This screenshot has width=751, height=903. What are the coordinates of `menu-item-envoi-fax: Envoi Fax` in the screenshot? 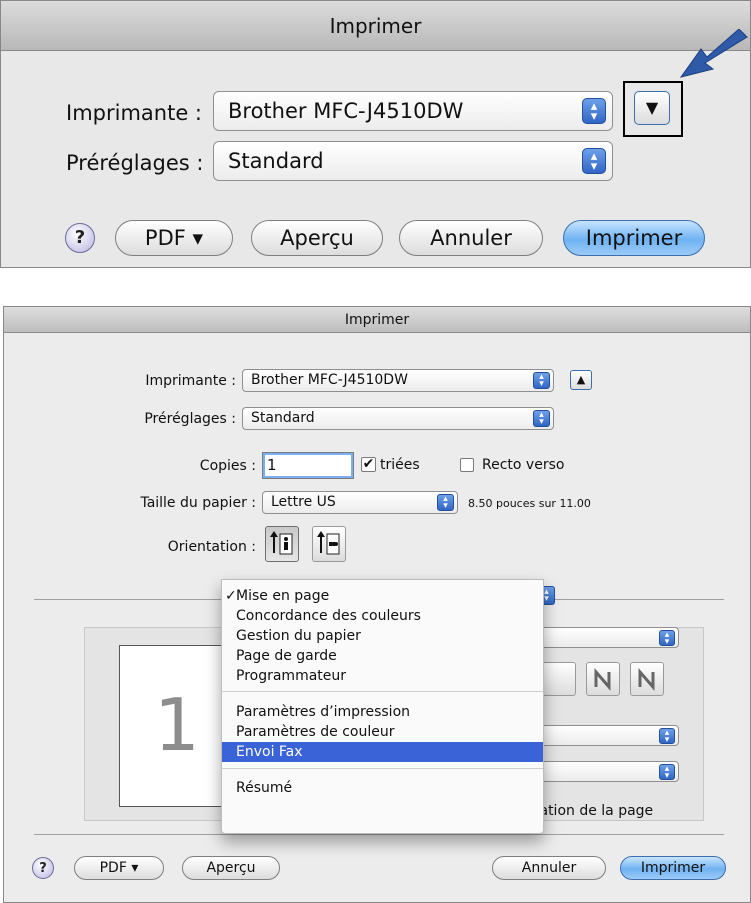 It's located at (382, 752).